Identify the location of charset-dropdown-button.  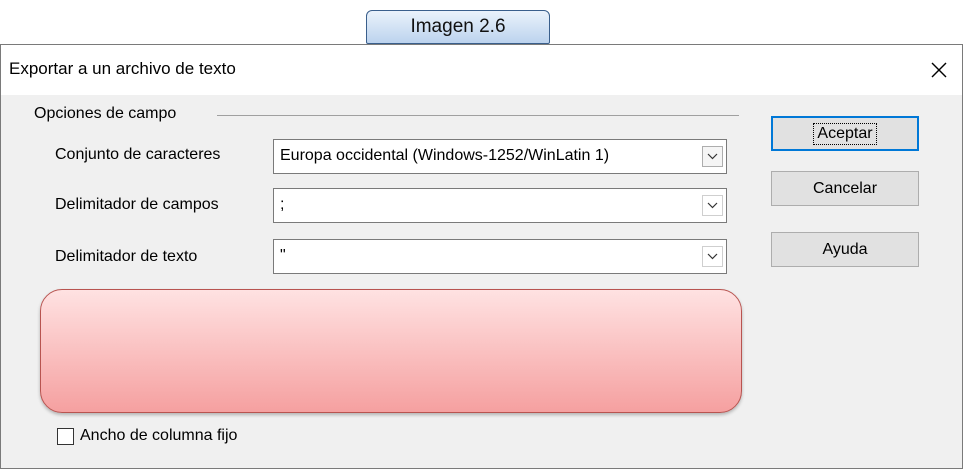
(712, 156).